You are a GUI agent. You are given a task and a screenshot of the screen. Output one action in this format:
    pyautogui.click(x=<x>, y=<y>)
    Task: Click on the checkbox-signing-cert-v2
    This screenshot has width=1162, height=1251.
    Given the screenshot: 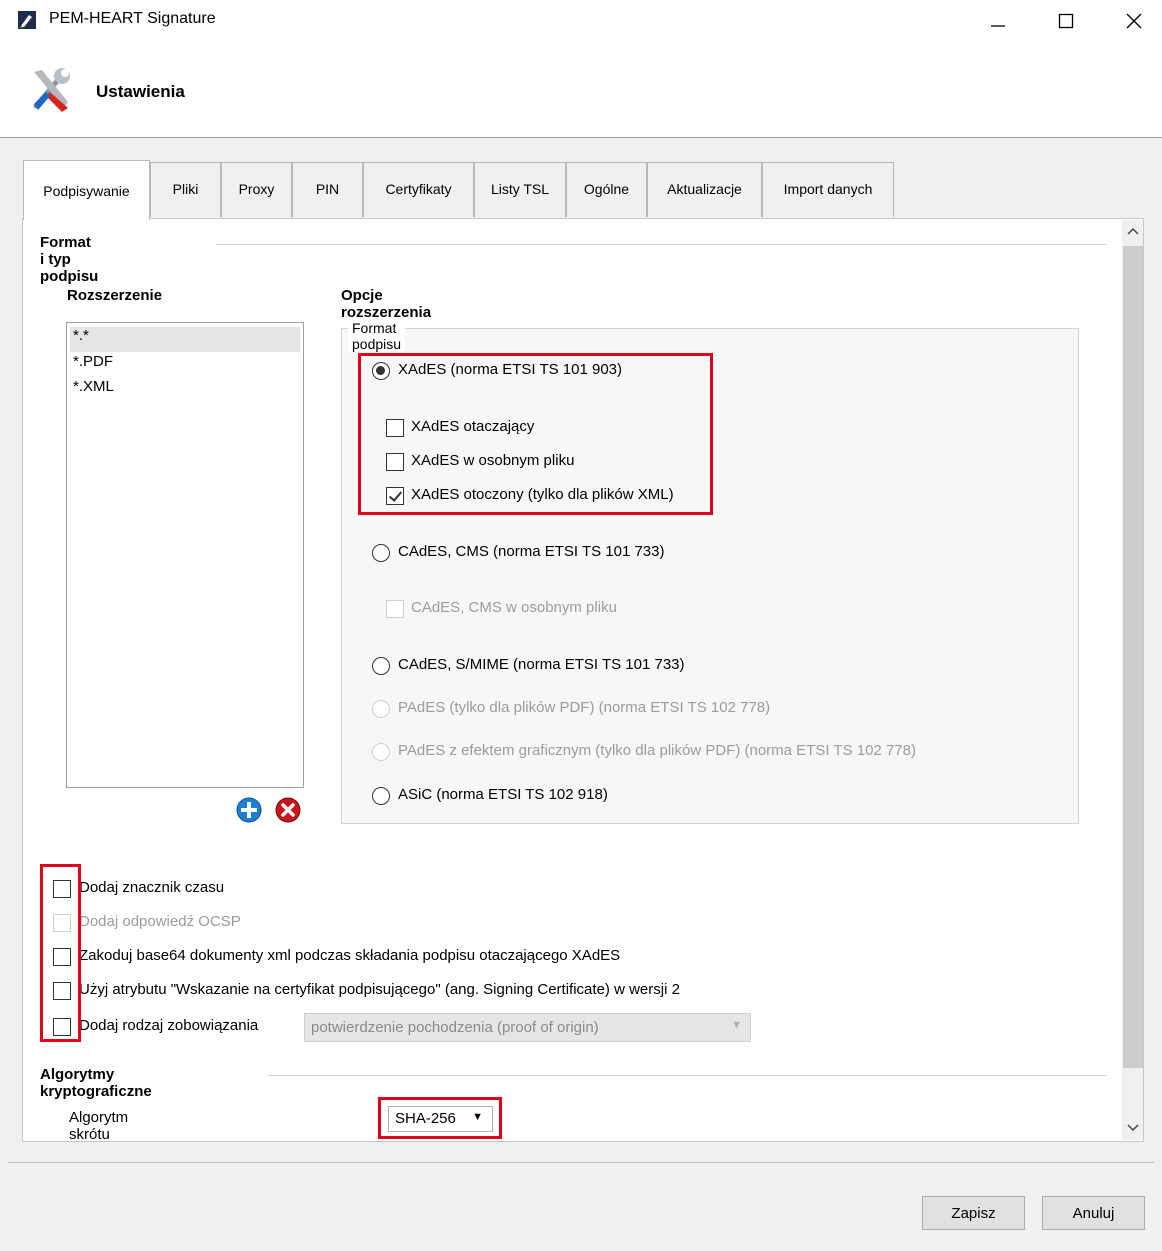 What is the action you would take?
    pyautogui.click(x=62, y=991)
    